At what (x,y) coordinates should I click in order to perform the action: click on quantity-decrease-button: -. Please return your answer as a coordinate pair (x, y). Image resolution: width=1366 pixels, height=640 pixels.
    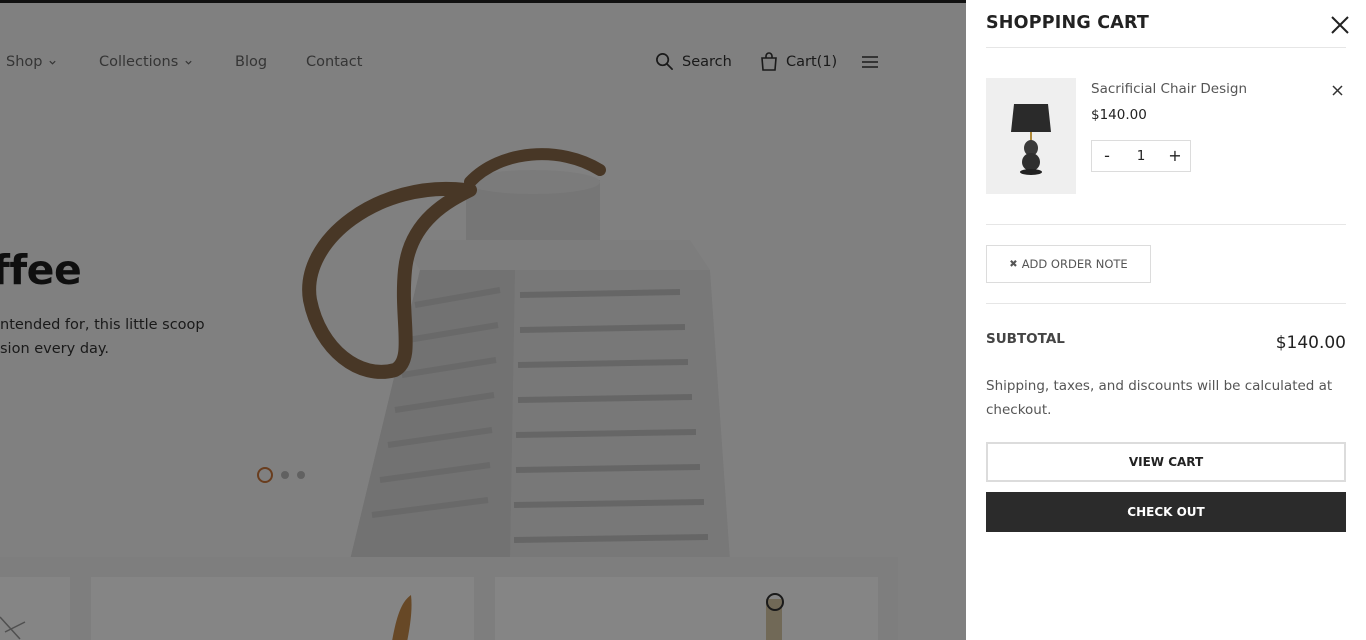
    Looking at the image, I should click on (1107, 156).